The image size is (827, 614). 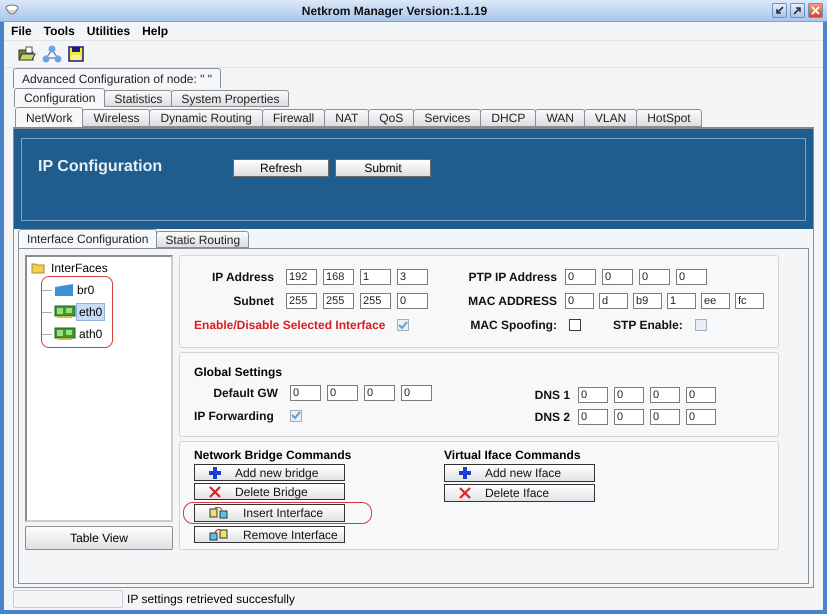 I want to click on ip-field: b9, so click(x=647, y=301).